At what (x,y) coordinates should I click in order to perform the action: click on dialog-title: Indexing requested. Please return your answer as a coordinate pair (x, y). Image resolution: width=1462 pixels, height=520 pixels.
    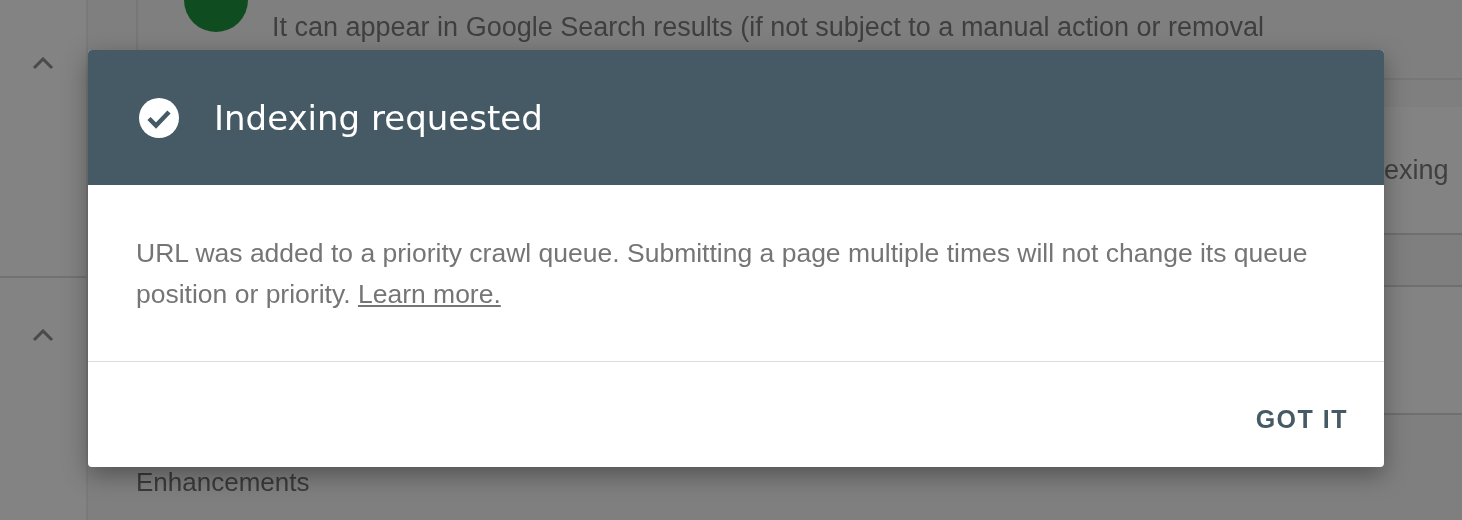
    Looking at the image, I should click on (378, 117).